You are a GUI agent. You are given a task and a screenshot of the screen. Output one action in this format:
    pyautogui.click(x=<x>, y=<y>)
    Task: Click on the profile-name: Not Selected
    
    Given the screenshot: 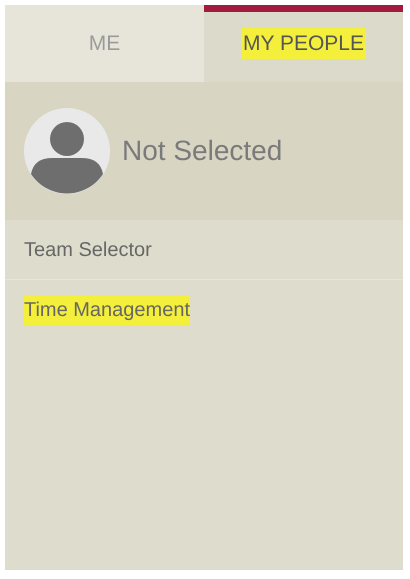 What is the action you would take?
    pyautogui.click(x=202, y=151)
    